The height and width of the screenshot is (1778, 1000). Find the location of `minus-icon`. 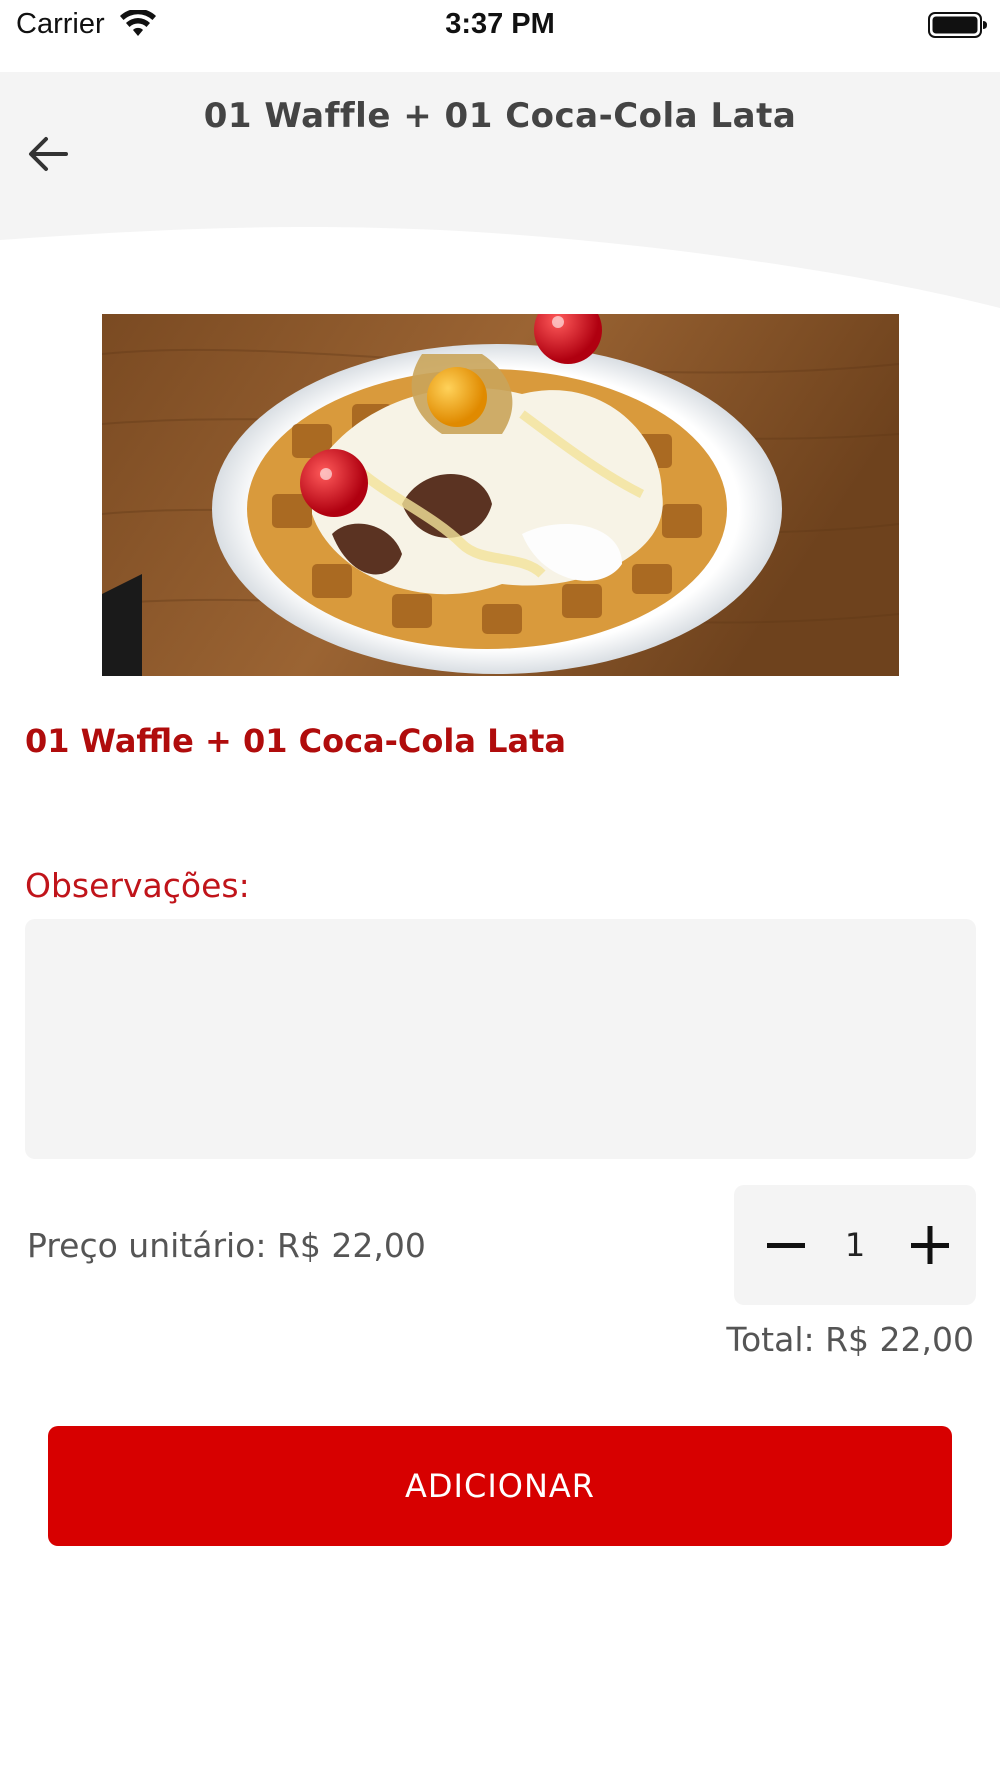

minus-icon is located at coordinates (786, 1245).